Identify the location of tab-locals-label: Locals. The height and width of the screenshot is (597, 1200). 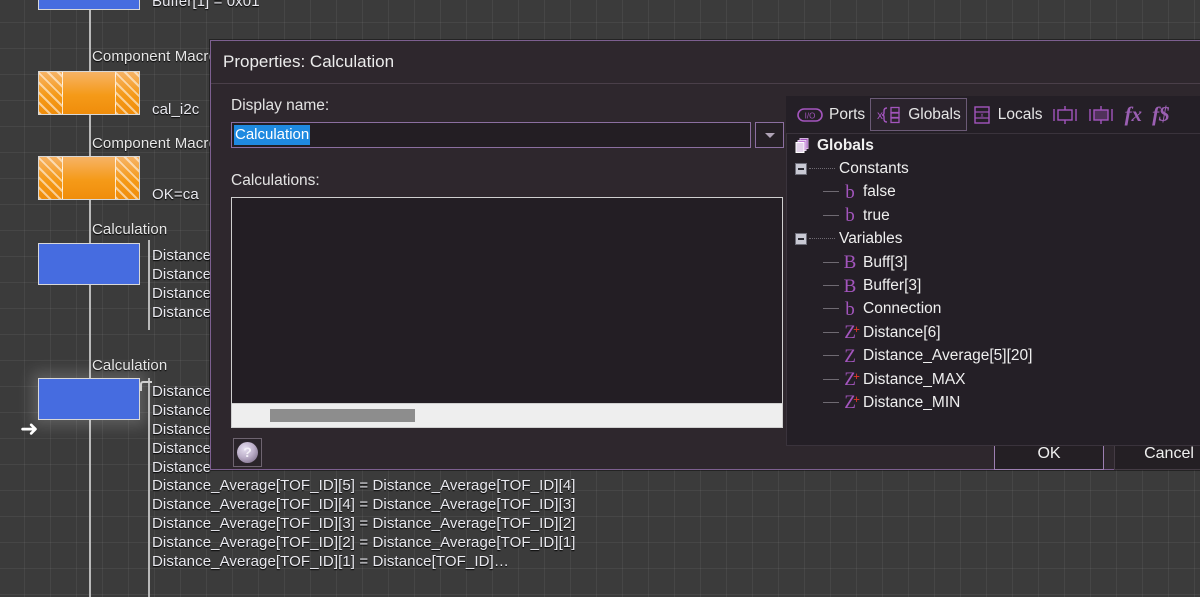
(1020, 114).